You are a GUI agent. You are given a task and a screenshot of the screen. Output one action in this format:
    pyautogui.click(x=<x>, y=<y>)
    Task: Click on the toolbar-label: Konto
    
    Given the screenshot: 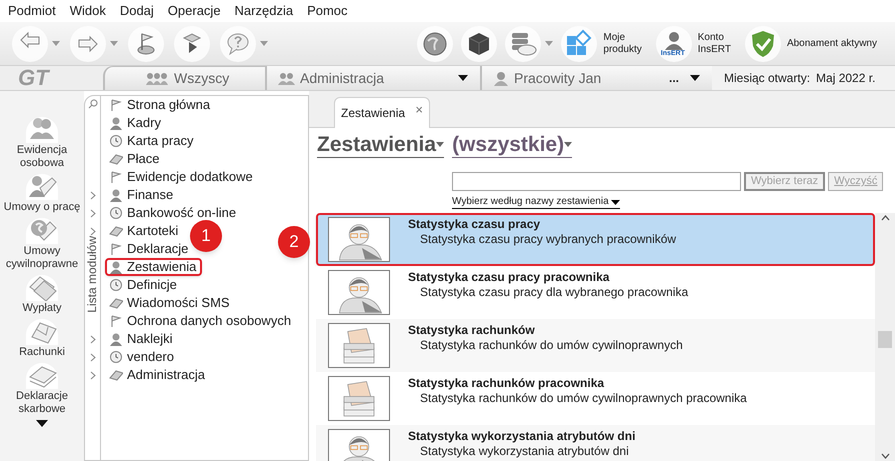 What is the action you would take?
    pyautogui.click(x=711, y=38)
    